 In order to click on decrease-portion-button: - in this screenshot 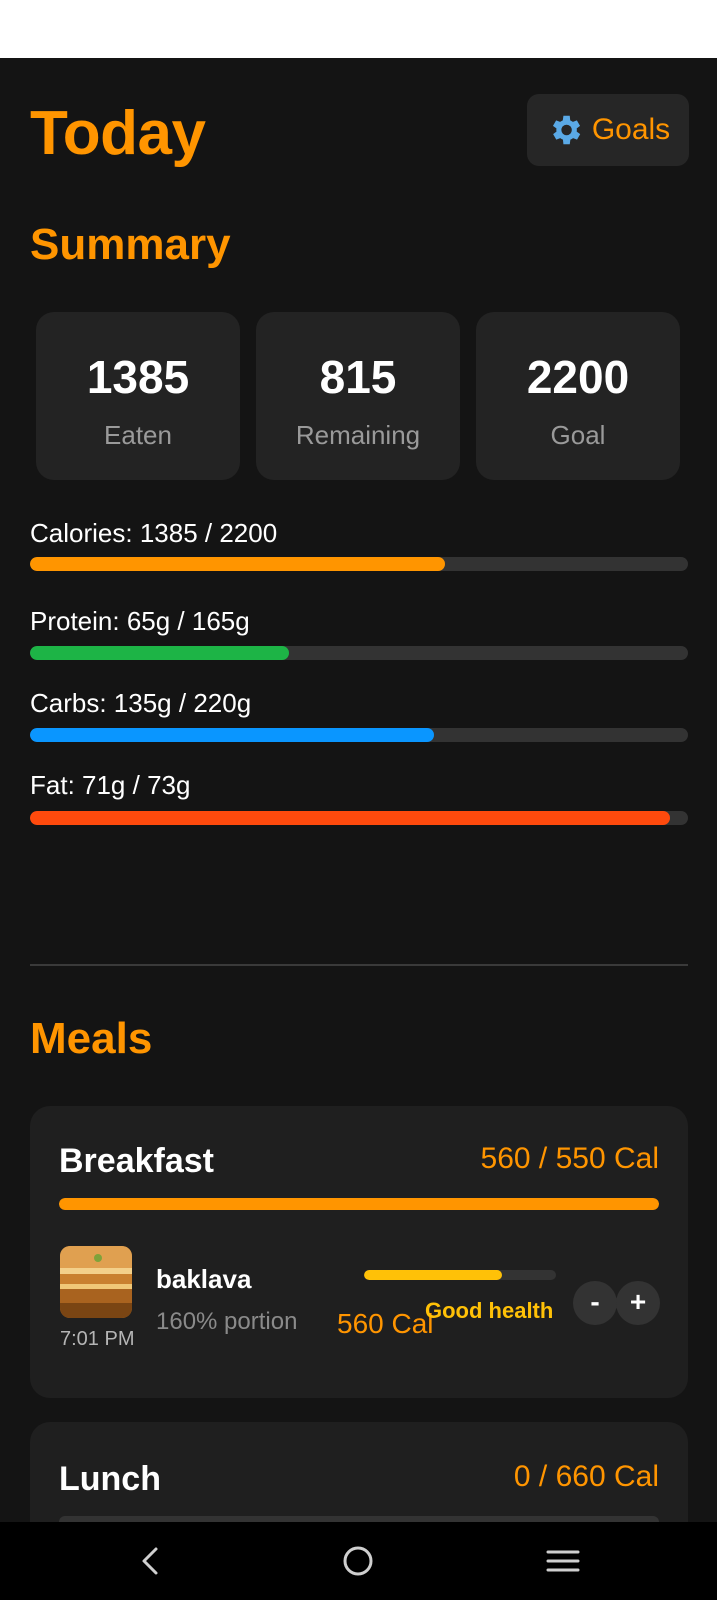, I will do `click(595, 1303)`.